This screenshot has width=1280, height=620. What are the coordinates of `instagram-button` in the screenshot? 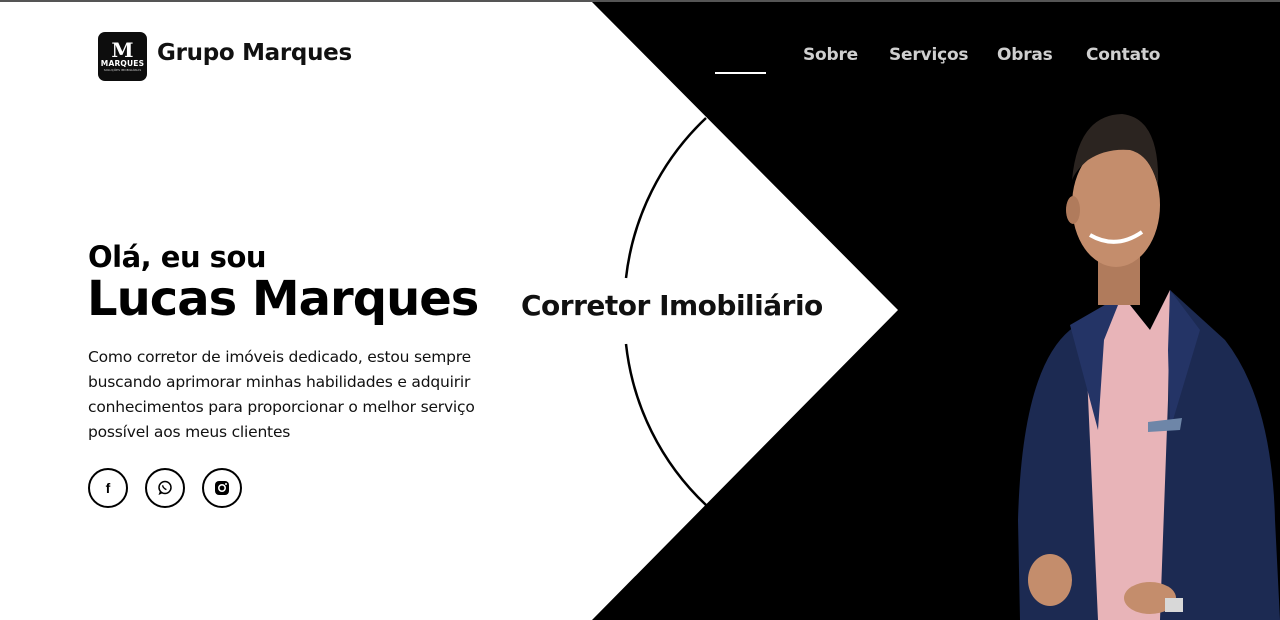 It's located at (222, 488).